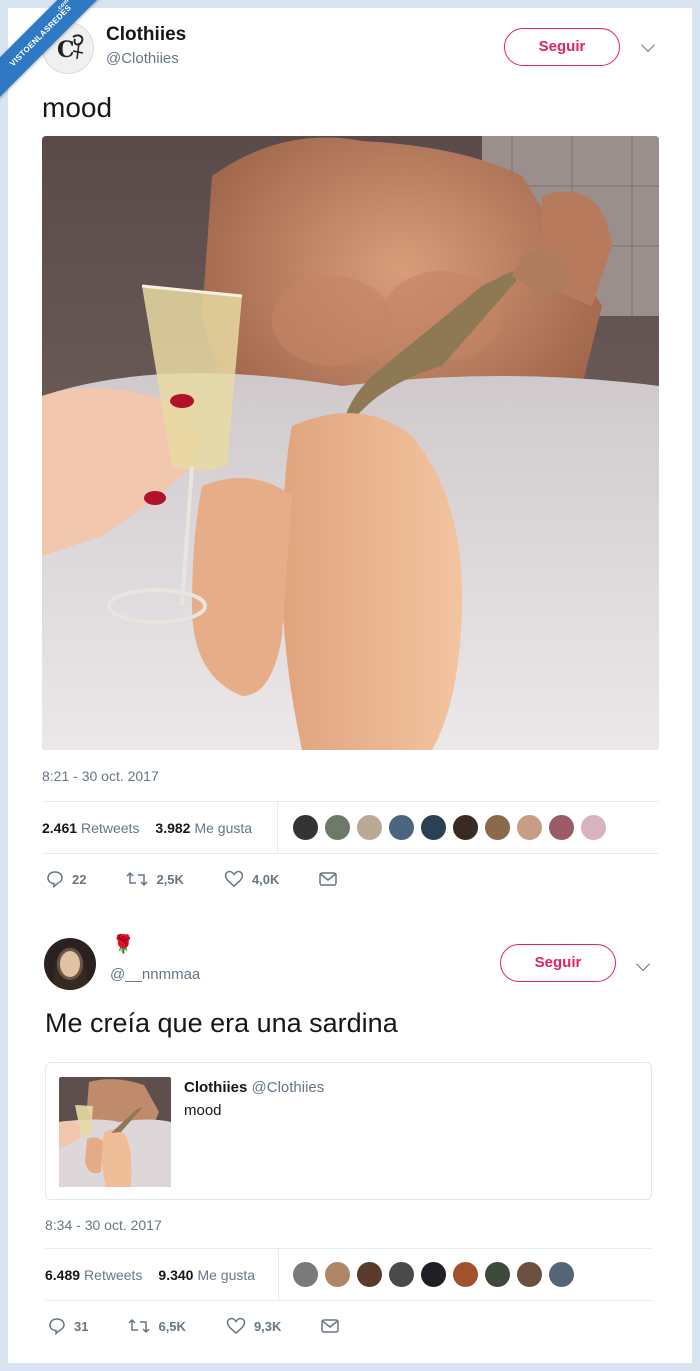  I want to click on reply-count: 31, so click(81, 1326).